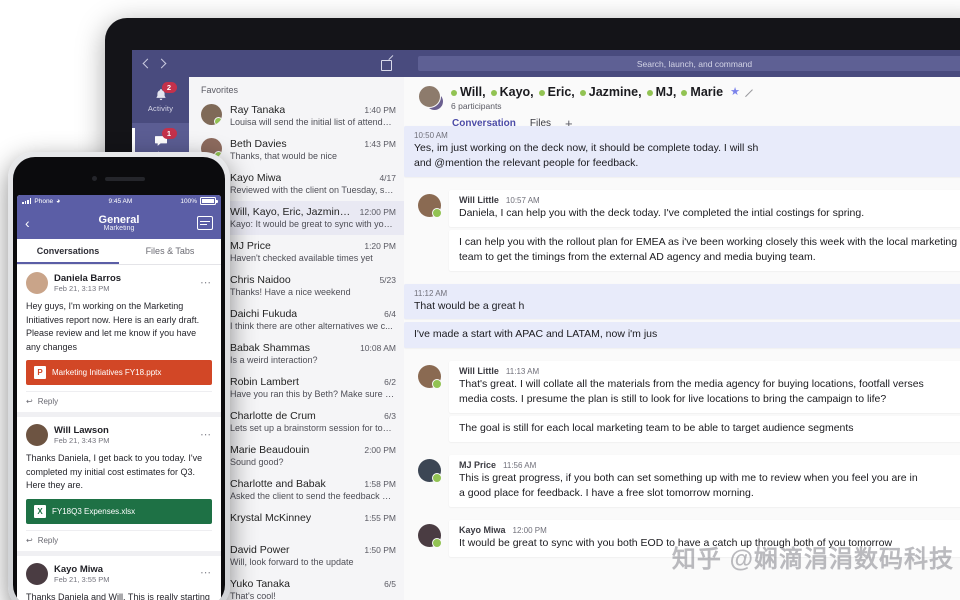  Describe the element at coordinates (82, 579) in the screenshot. I see `phone-post-time: Feb 21, 3:55 PM` at that location.